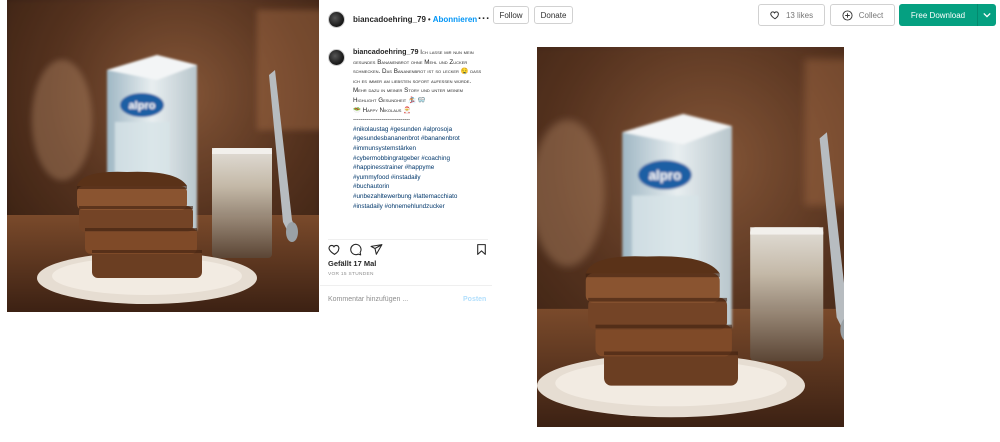 The height and width of the screenshot is (442, 1000). What do you see at coordinates (399, 206) in the screenshot?
I see `hashtag-line: #instadaily #ohnemehlundzucker` at bounding box center [399, 206].